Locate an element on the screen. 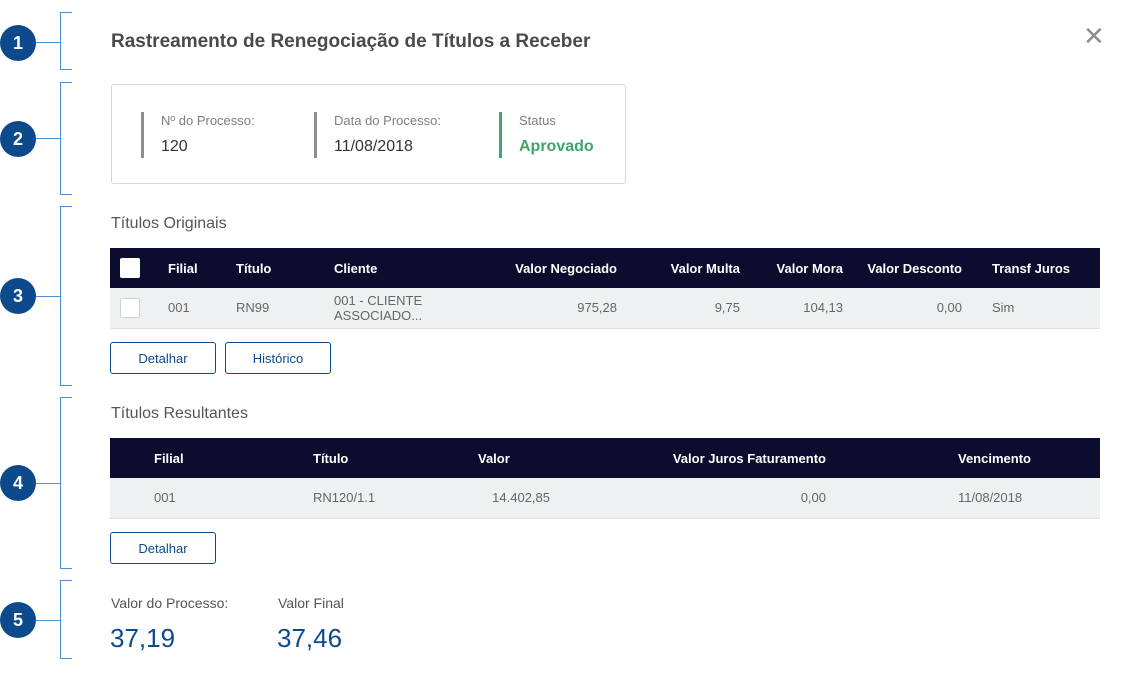 The width and height of the screenshot is (1129, 685). detalhar-resultantes-button: Detalhar is located at coordinates (163, 548).